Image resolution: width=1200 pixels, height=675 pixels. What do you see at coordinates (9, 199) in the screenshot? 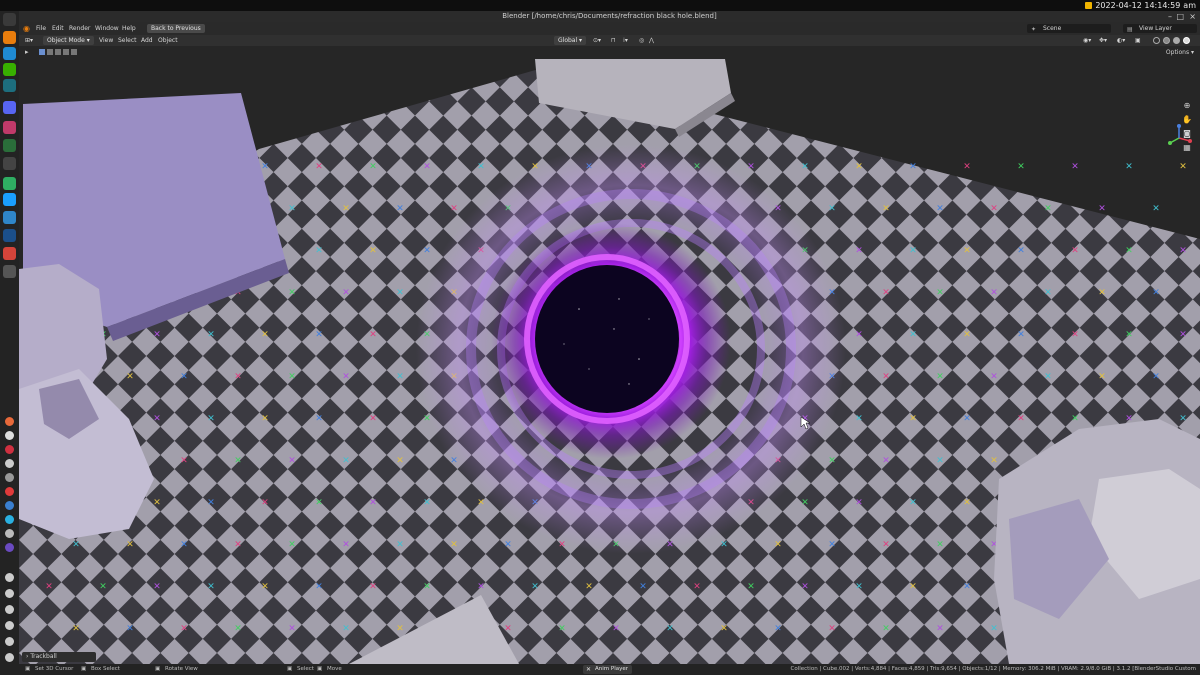
I see `steam-icon` at bounding box center [9, 199].